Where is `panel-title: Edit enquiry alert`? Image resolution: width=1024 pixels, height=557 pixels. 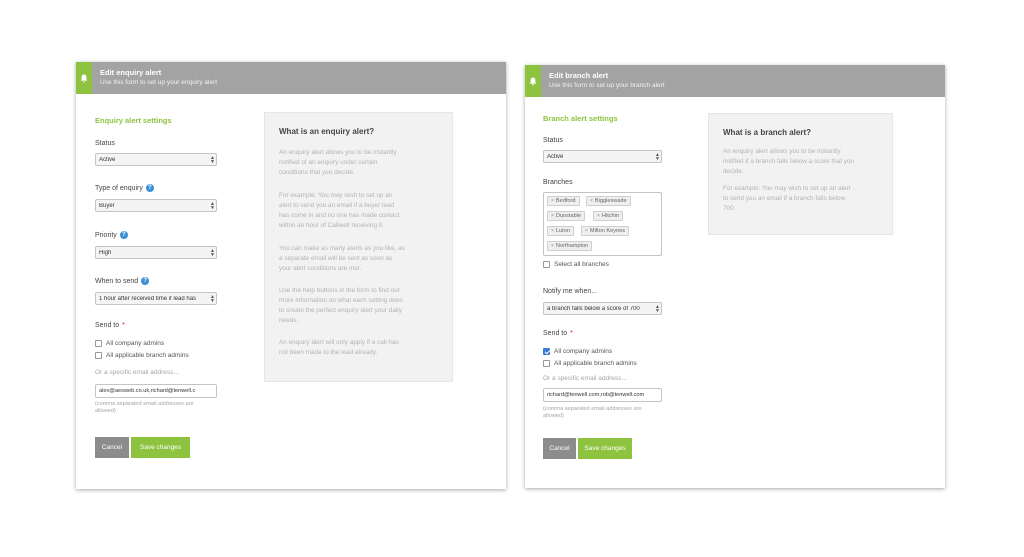
panel-title: Edit enquiry alert is located at coordinates (131, 72).